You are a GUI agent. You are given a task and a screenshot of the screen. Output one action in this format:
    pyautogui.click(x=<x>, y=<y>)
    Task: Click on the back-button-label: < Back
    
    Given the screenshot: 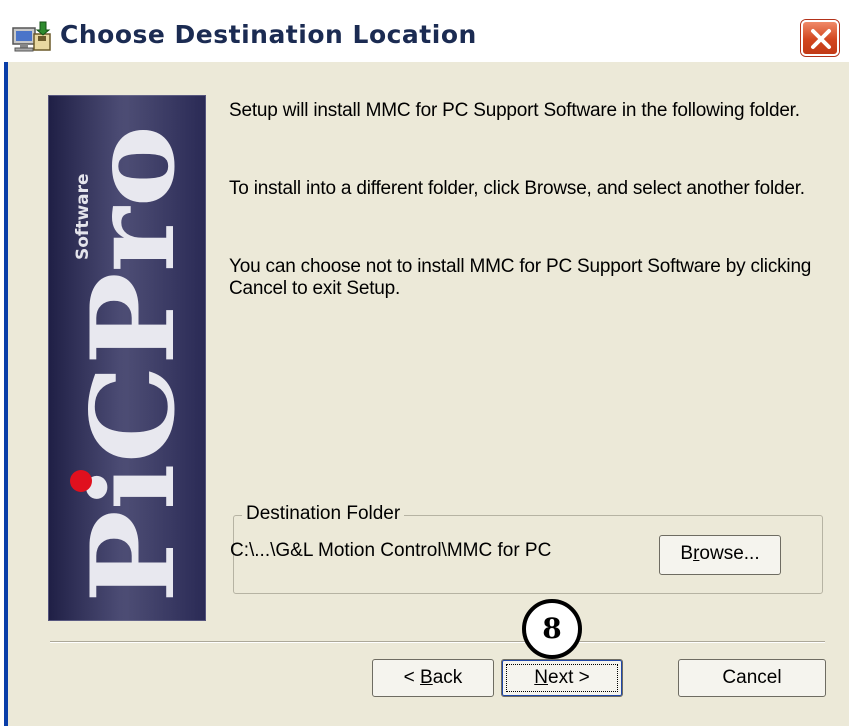 What is the action you would take?
    pyautogui.click(x=433, y=677)
    